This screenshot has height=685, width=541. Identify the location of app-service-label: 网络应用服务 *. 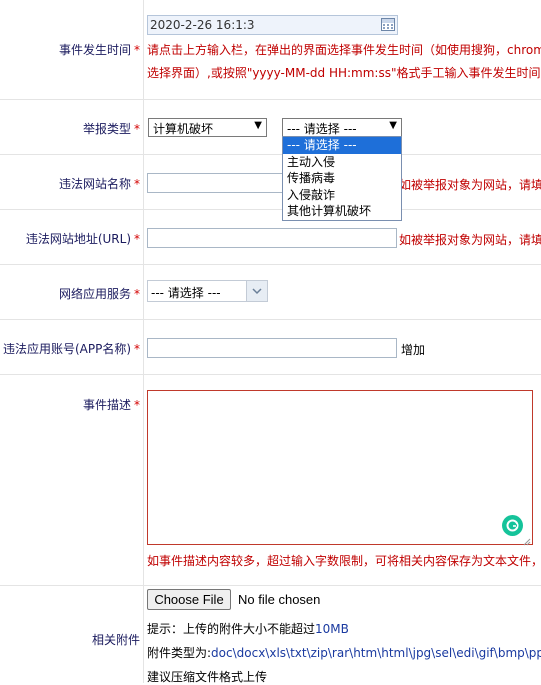
(99, 294).